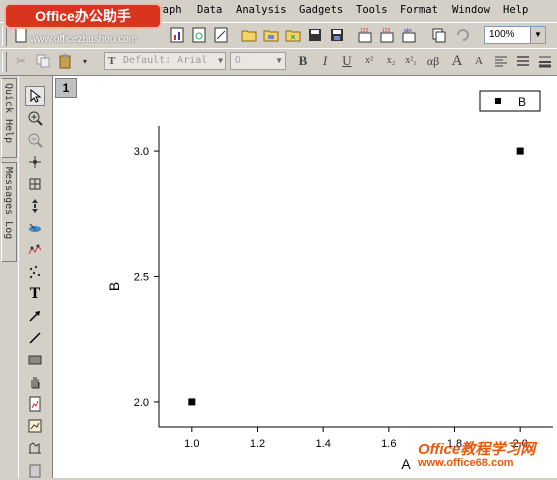  I want to click on line-width-icon, so click(545, 61).